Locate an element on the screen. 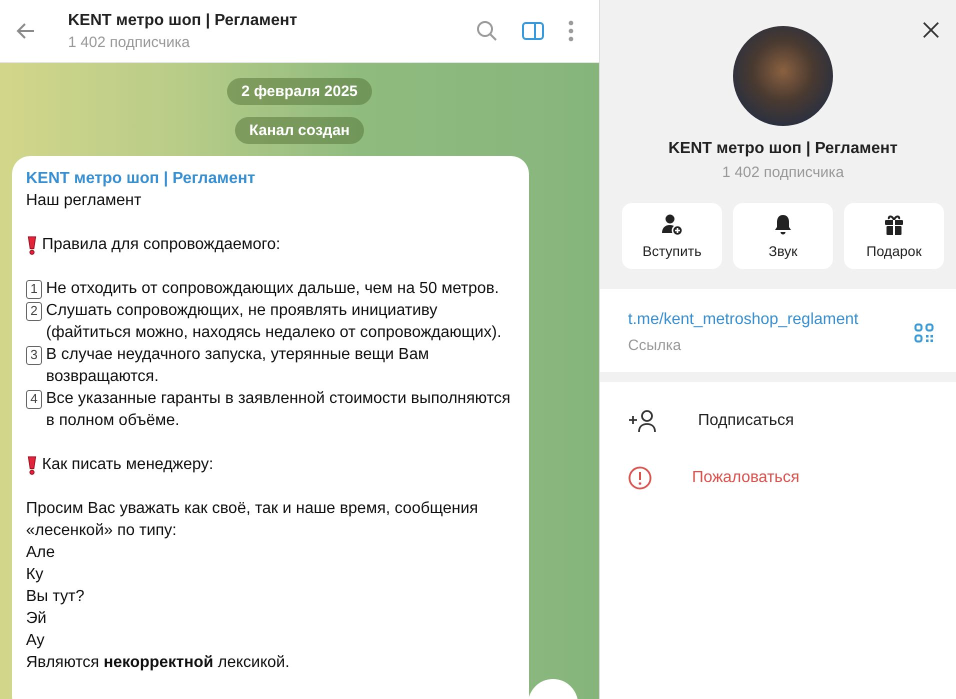  sound-button: Звук is located at coordinates (783, 236).